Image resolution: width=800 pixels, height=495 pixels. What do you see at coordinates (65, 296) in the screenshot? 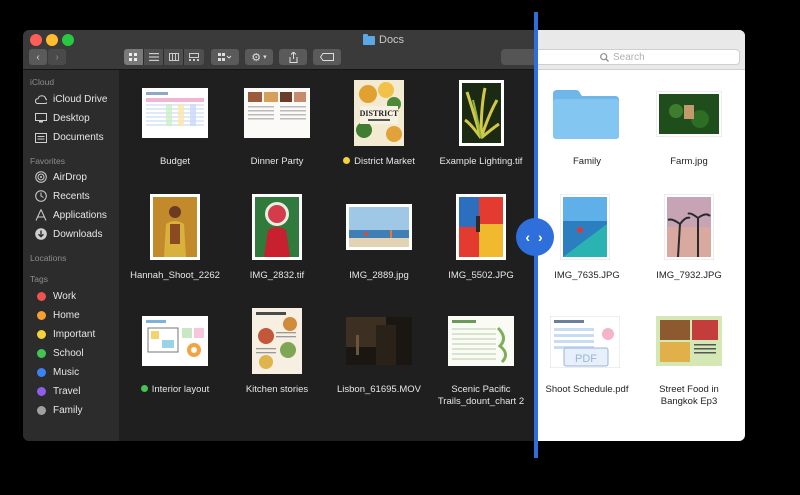
I see `sidebar-tag-label: Work` at bounding box center [65, 296].